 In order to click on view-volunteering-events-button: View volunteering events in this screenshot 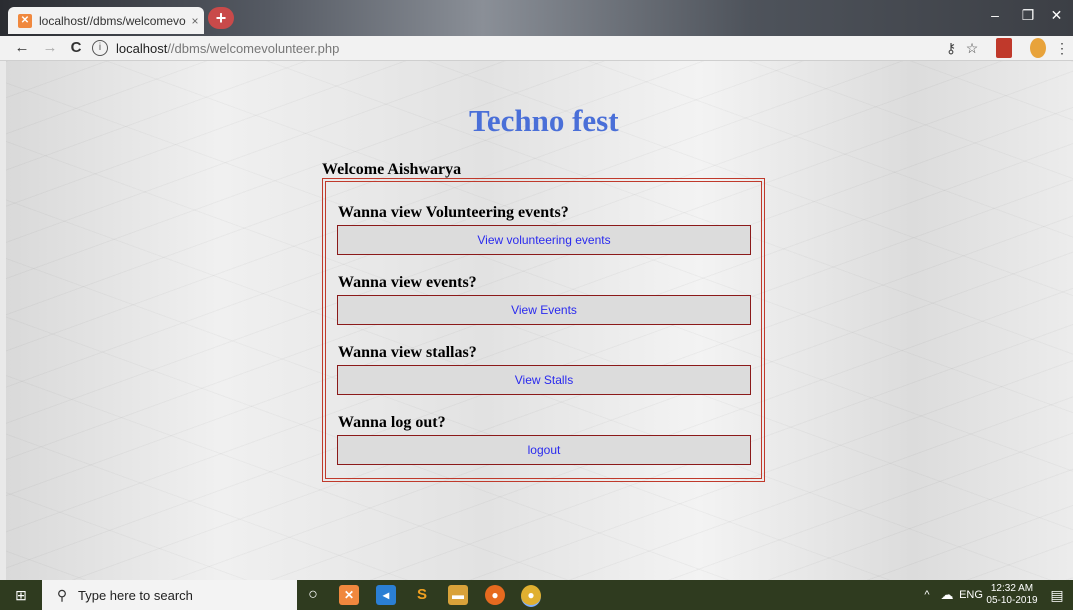, I will do `click(544, 240)`.